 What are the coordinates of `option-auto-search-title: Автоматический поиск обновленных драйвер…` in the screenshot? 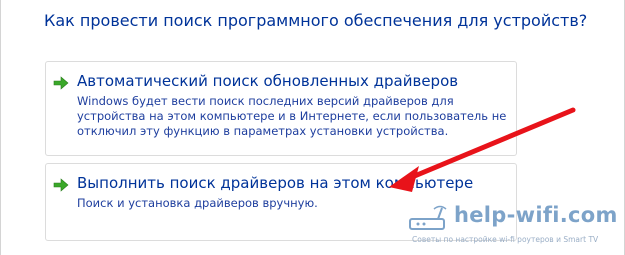 It's located at (268, 81).